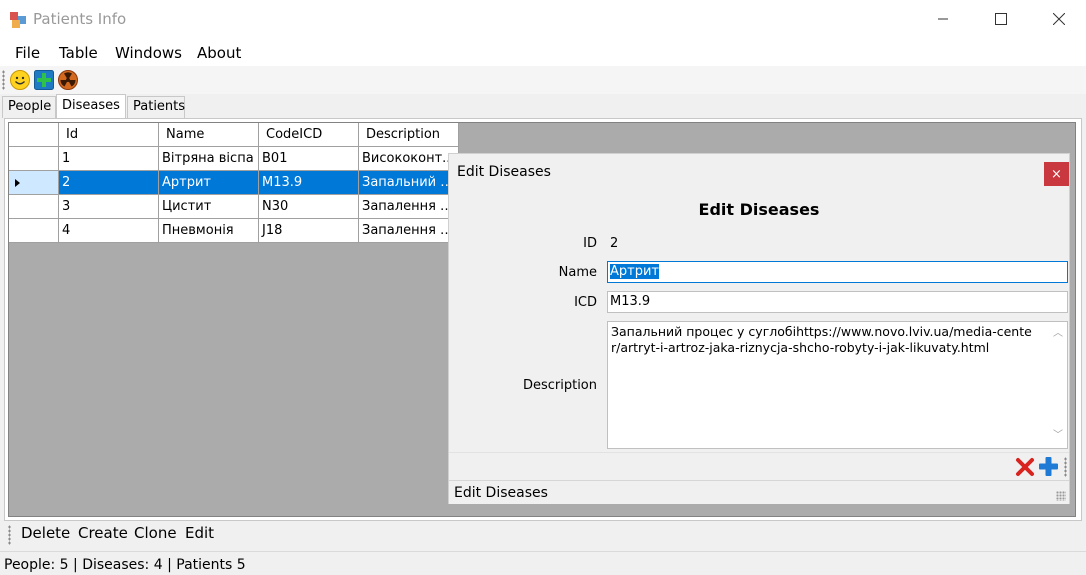 The image size is (1086, 575). What do you see at coordinates (91, 106) in the screenshot?
I see `tab-diseases: Diseases` at bounding box center [91, 106].